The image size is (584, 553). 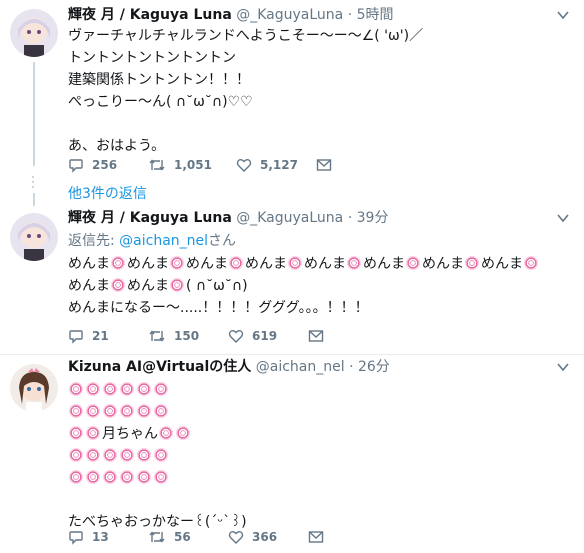 I want to click on retweet-count: 150, so click(x=187, y=336).